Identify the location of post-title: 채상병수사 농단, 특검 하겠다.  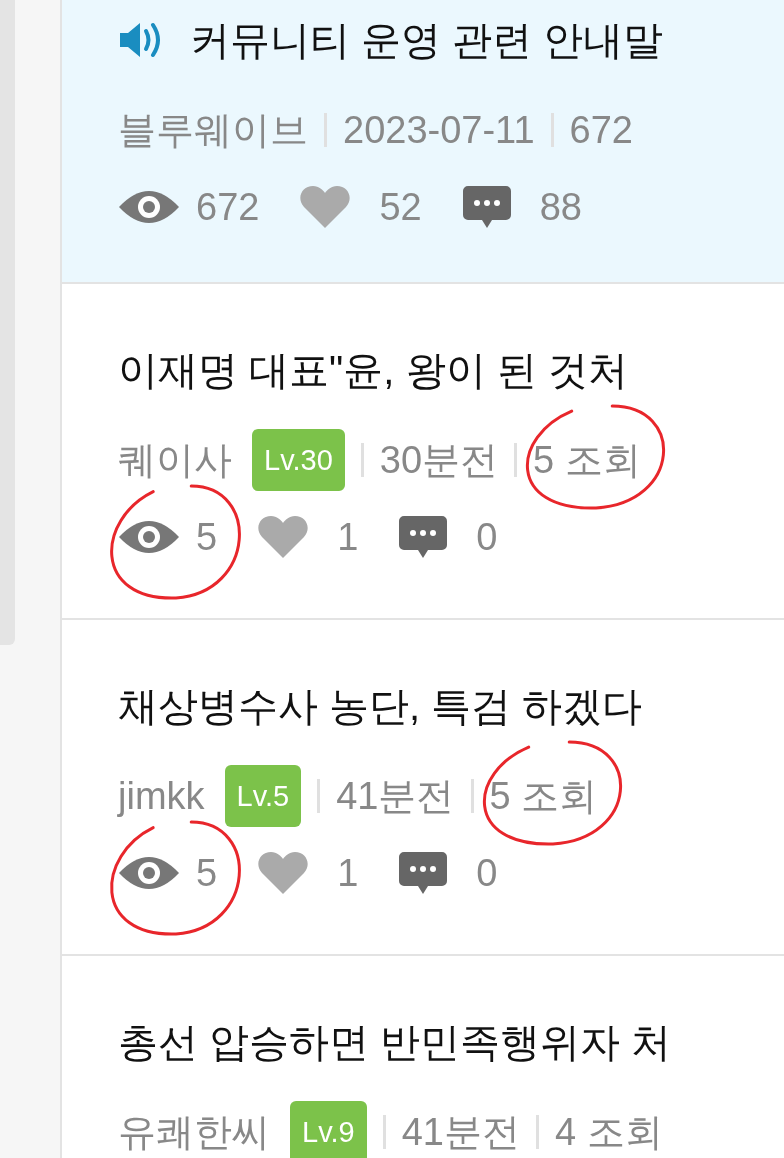
(380, 706).